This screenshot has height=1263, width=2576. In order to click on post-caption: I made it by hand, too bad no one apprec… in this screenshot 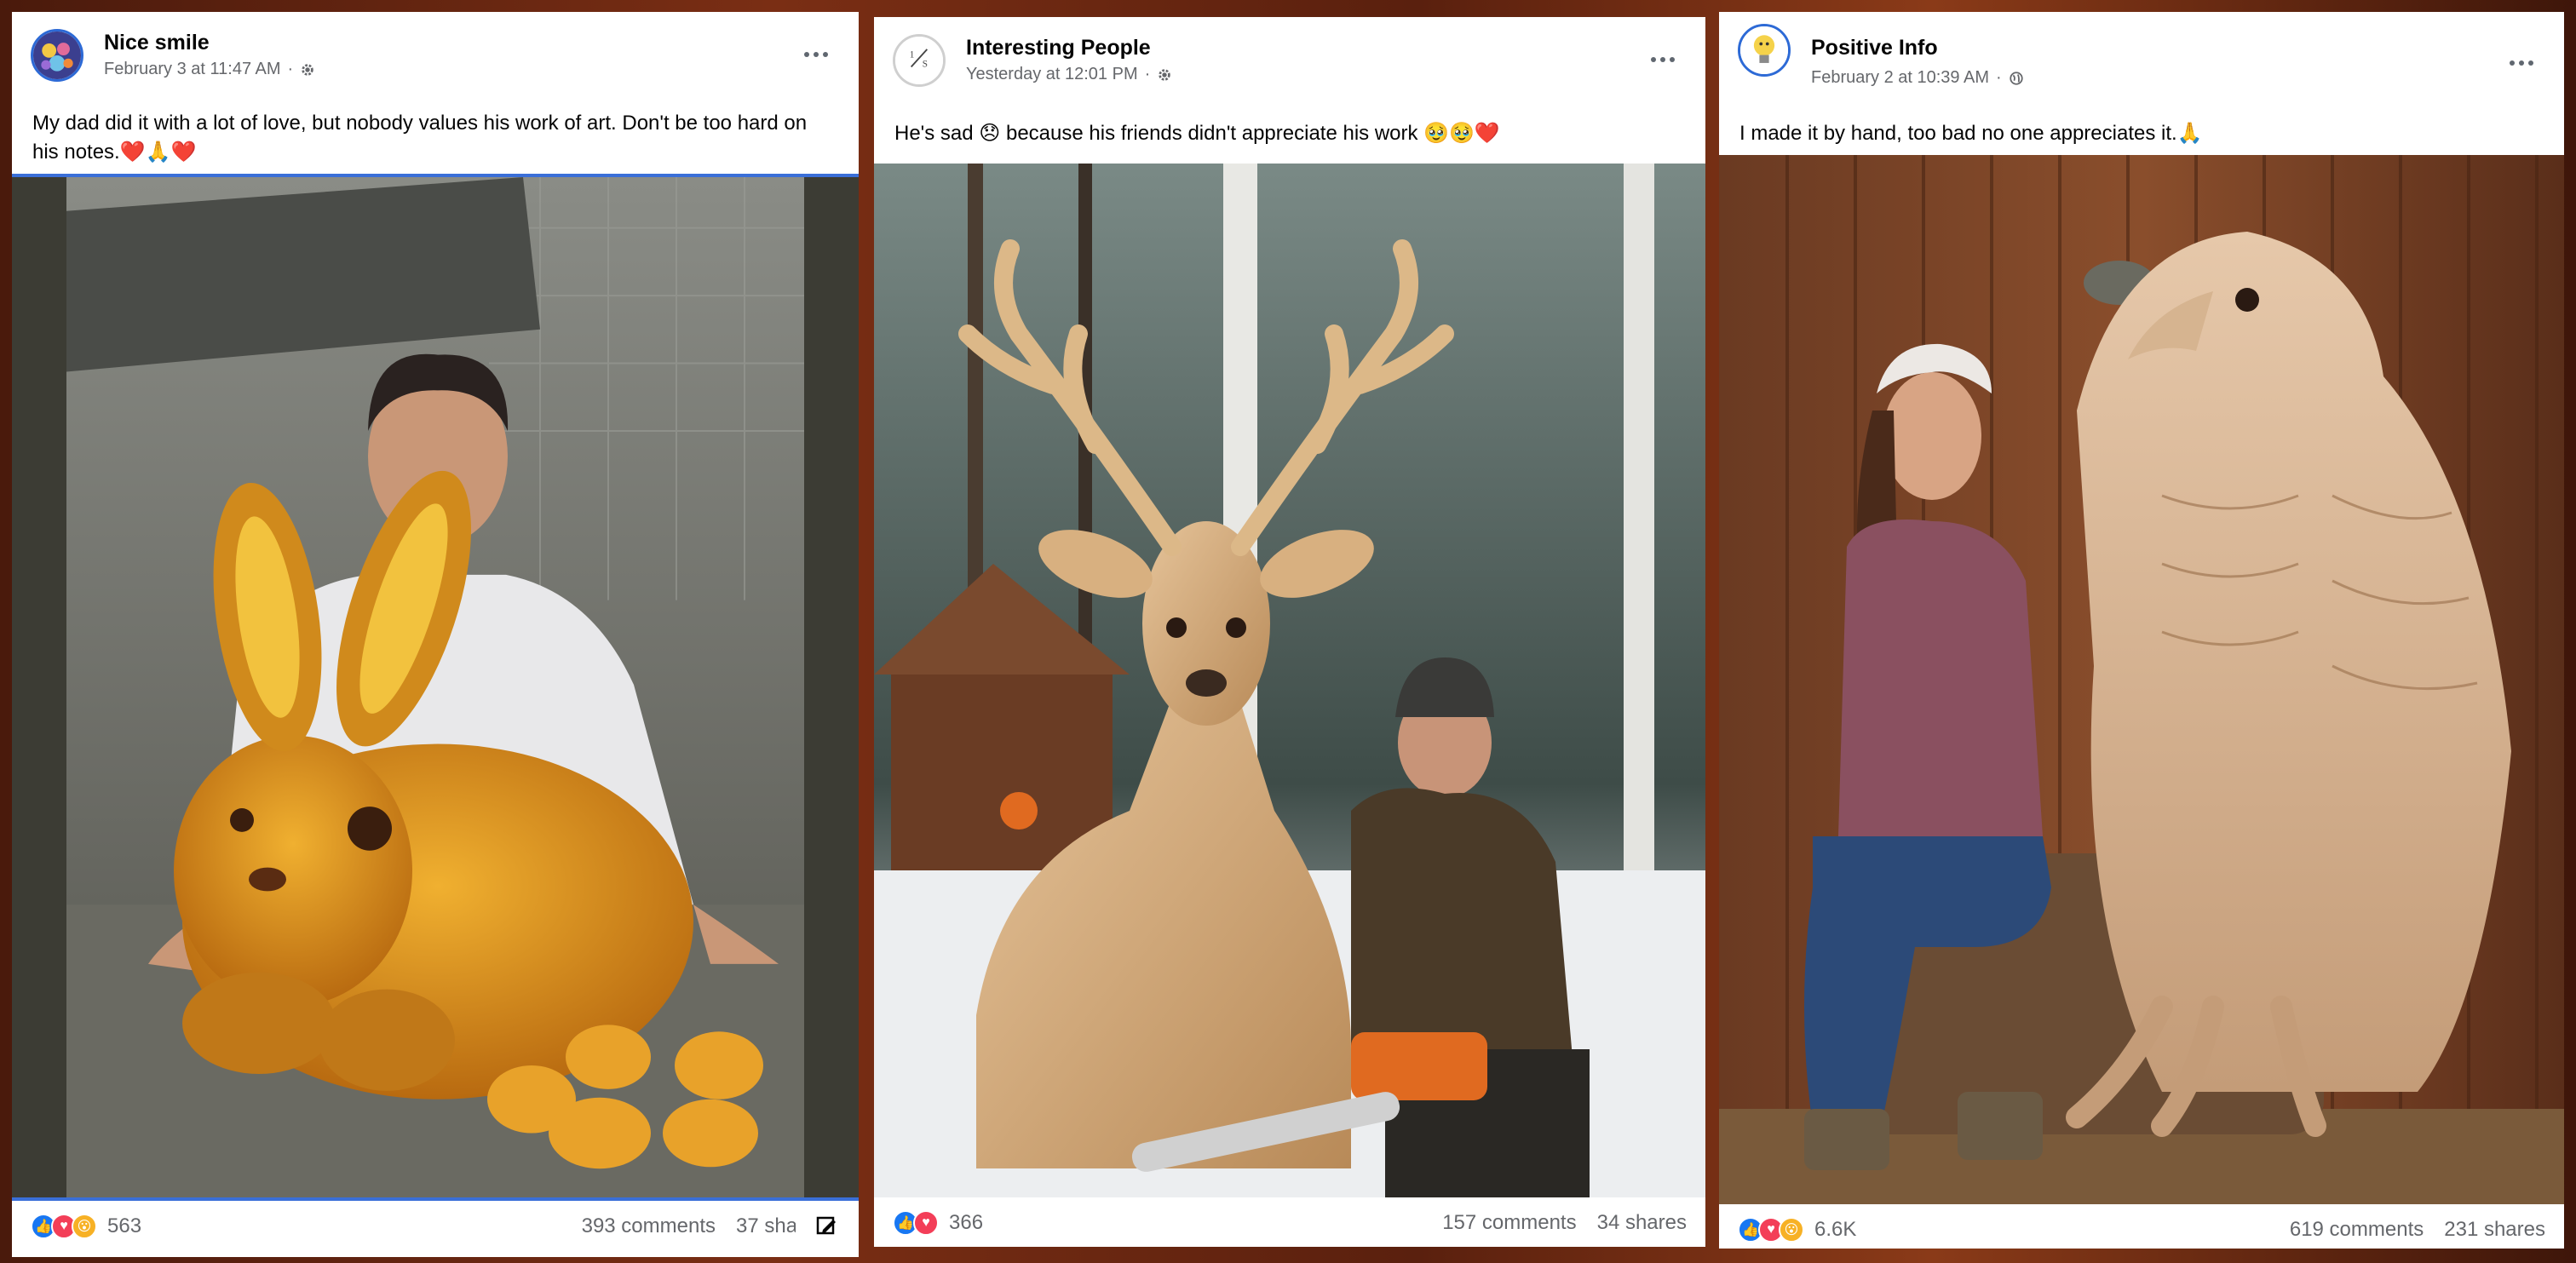, I will do `click(1971, 134)`.